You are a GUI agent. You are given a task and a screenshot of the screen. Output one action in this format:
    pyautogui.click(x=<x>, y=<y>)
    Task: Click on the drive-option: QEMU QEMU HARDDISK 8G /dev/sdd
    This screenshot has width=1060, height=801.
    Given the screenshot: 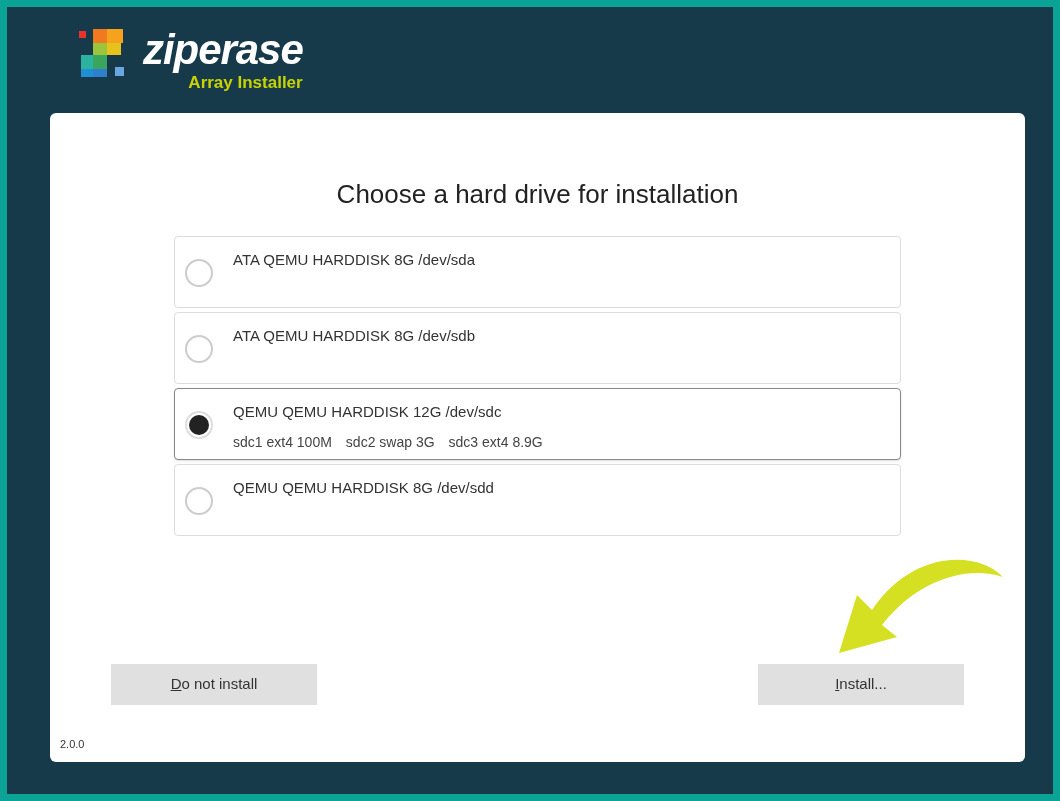 What is the action you would take?
    pyautogui.click(x=537, y=500)
    